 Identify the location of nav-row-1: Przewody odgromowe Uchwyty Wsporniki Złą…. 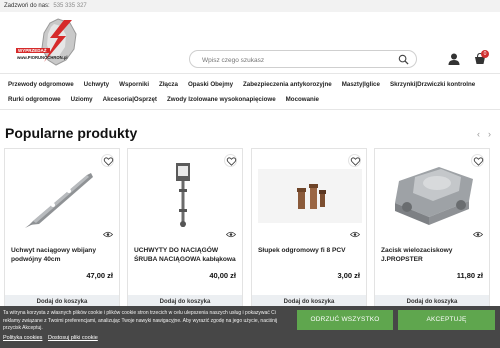
(254, 84).